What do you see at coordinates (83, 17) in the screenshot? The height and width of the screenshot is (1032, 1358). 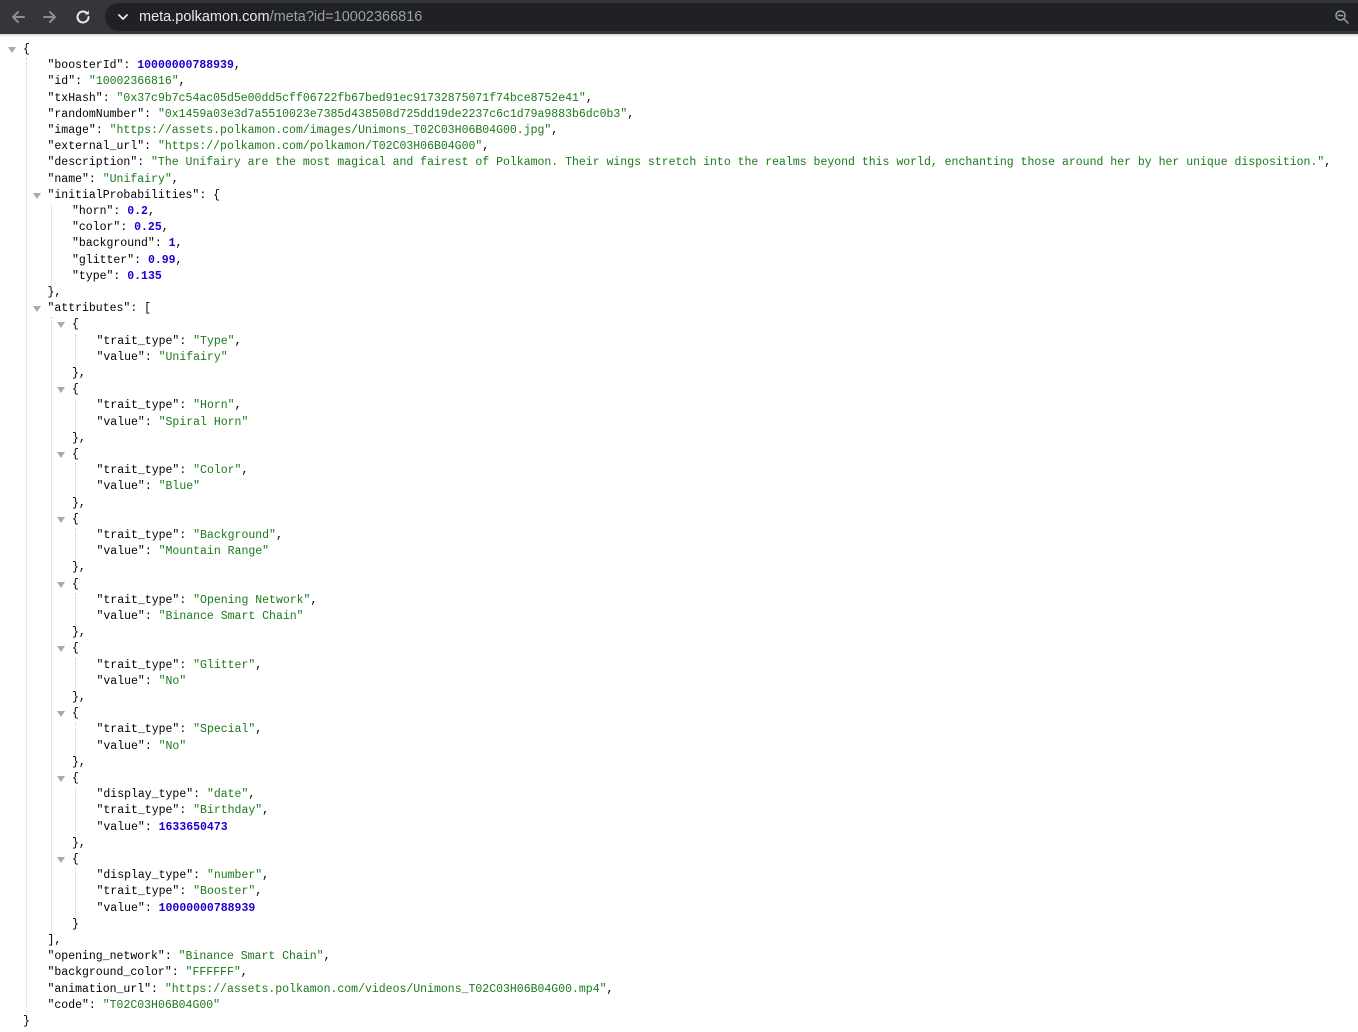 I see `reload-button` at bounding box center [83, 17].